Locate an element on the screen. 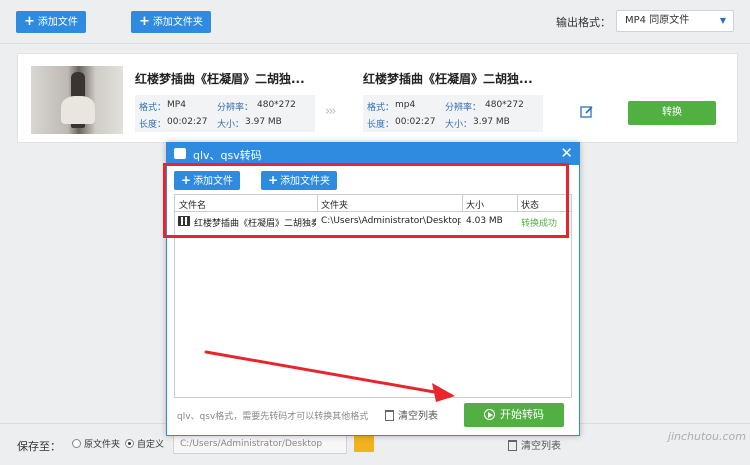 Image resolution: width=750 pixels, height=465 pixels. dialog-add-folder-button: + 添加文件夹 is located at coordinates (299, 180).